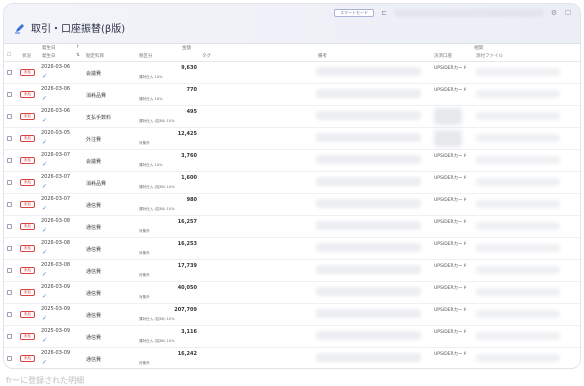  Describe the element at coordinates (172, 134) in the screenshot. I see `row-amount: 12,425` at that location.